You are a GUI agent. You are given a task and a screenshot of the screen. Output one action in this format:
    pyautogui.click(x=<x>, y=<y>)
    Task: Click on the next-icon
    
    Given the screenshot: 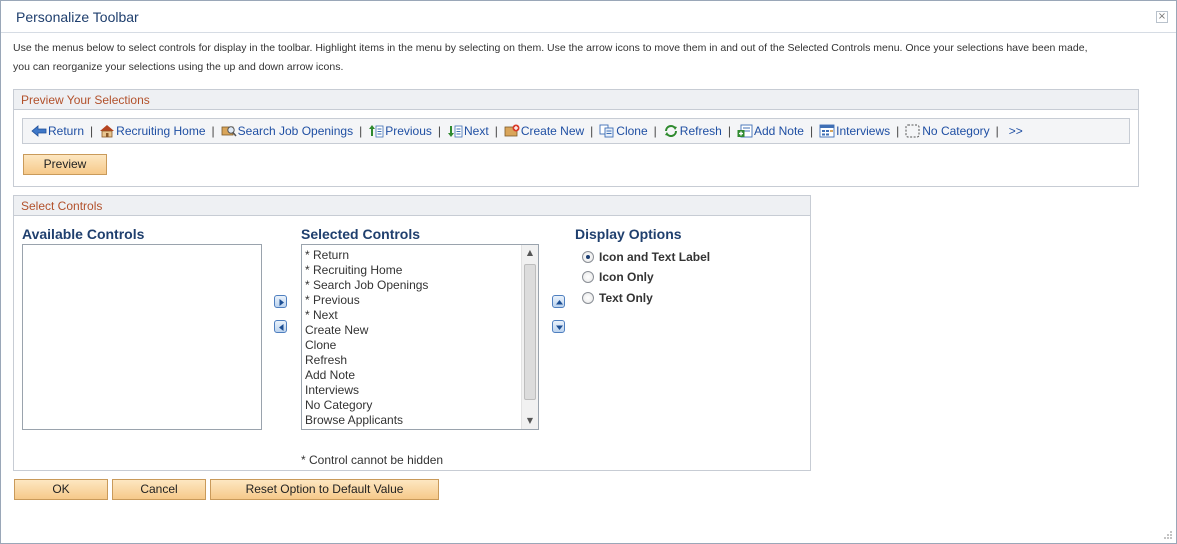 What is the action you would take?
    pyautogui.click(x=455, y=131)
    